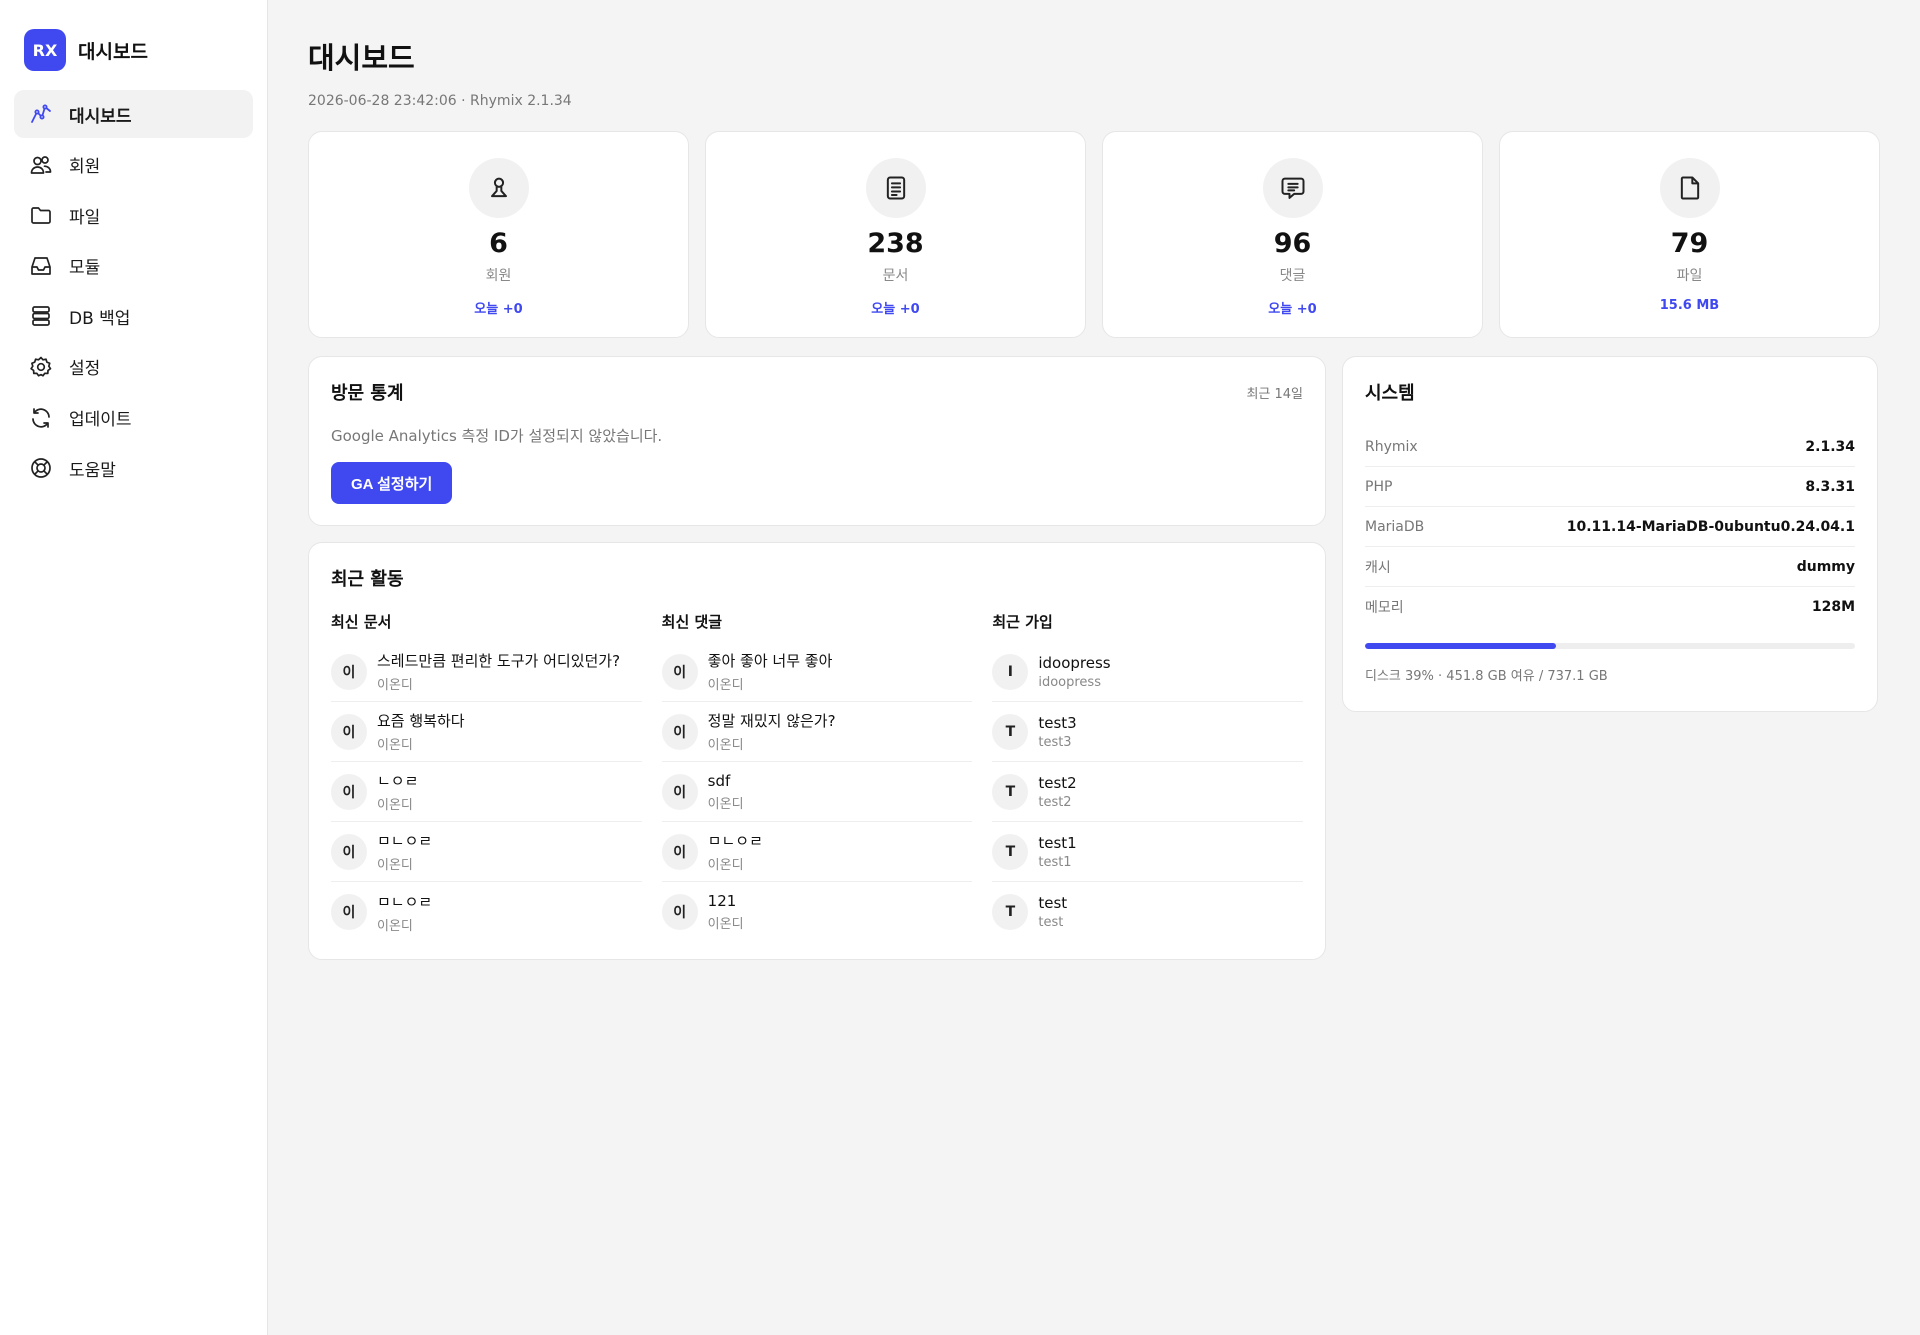 The width and height of the screenshot is (1920, 1335). I want to click on sidebar-item-4: DB 백업, so click(133, 316).